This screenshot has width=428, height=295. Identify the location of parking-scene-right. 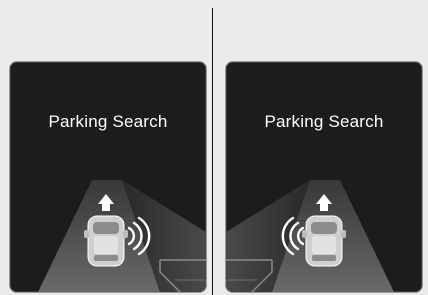
(310, 236).